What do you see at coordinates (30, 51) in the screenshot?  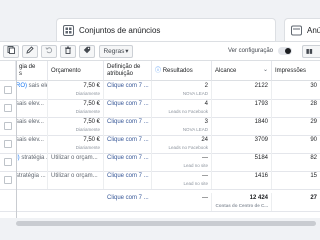 I see `edit-button` at bounding box center [30, 51].